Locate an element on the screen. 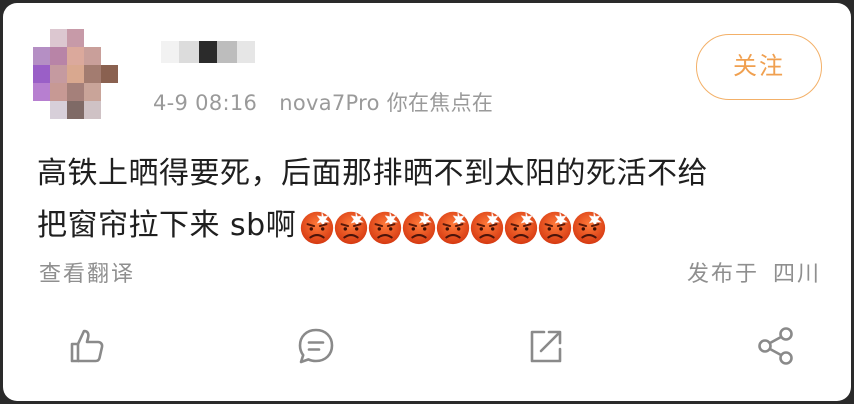 The height and width of the screenshot is (404, 854). share-icon is located at coordinates (775, 346).